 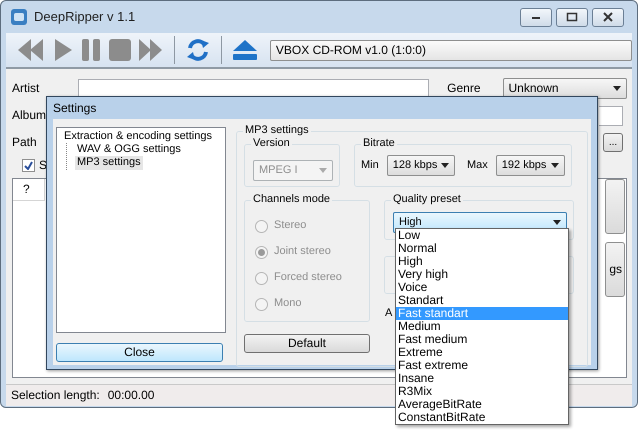 I want to click on close-icon, so click(x=608, y=17).